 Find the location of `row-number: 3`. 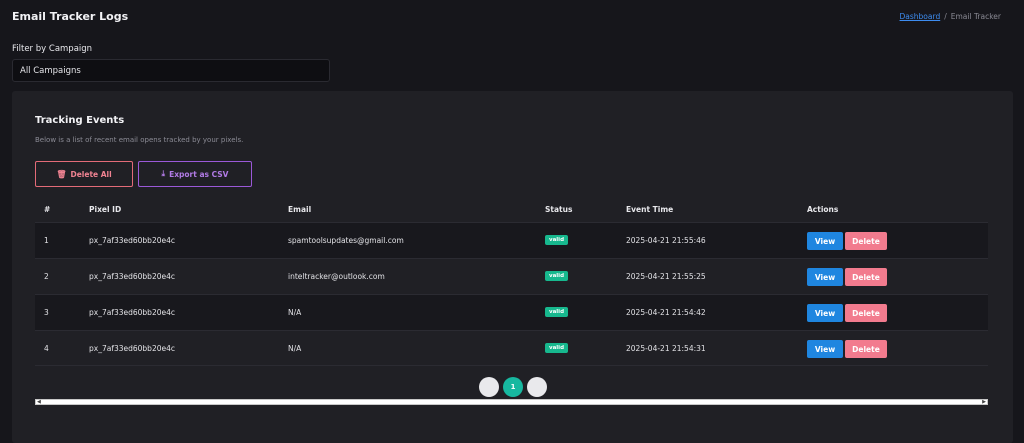

row-number: 3 is located at coordinates (46, 312).